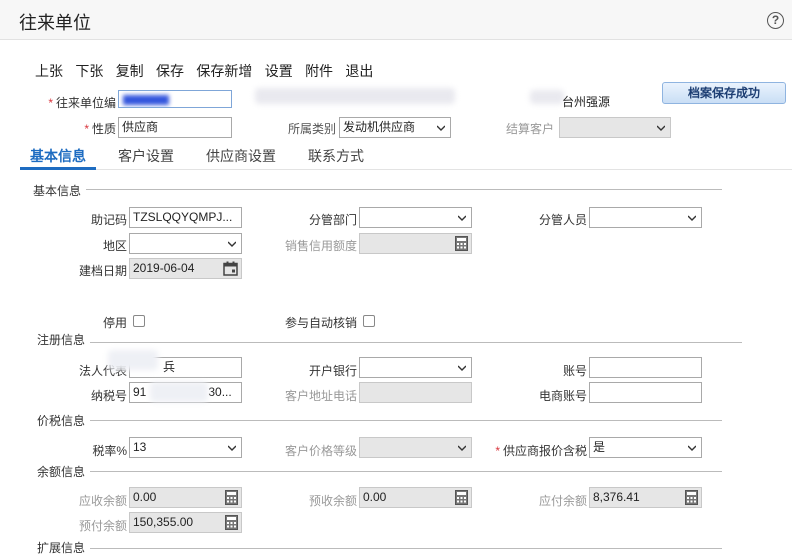  Describe the element at coordinates (320, 396) in the screenshot. I see `address-phone-label: 客户地址电话` at that location.